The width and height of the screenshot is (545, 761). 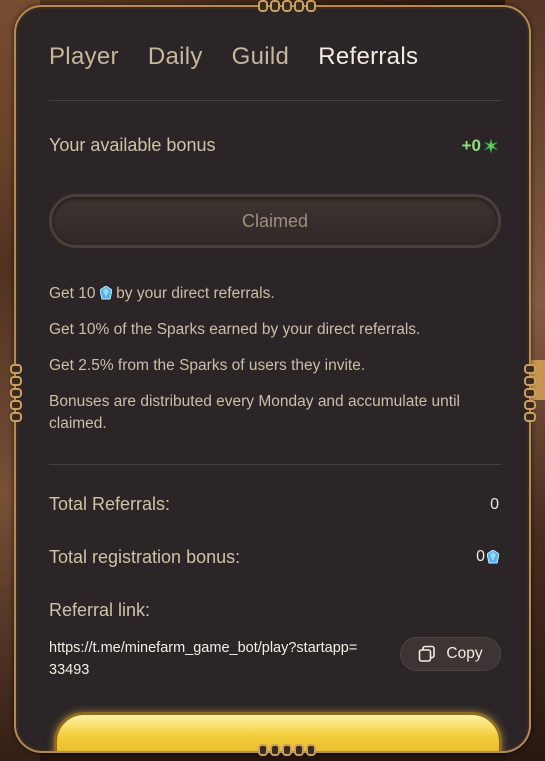 I want to click on tab-bar: Player Daily Guild Referrals, so click(x=248, y=57).